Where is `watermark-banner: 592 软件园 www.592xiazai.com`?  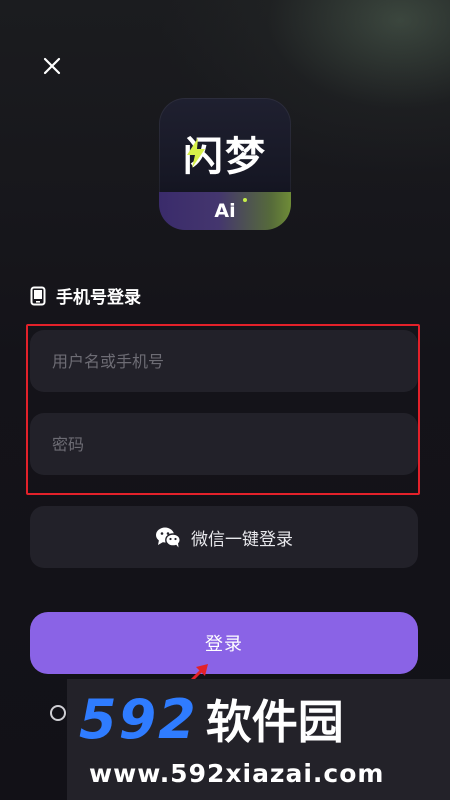
watermark-banner: 592 软件园 www.592xiazai.com is located at coordinates (258, 739).